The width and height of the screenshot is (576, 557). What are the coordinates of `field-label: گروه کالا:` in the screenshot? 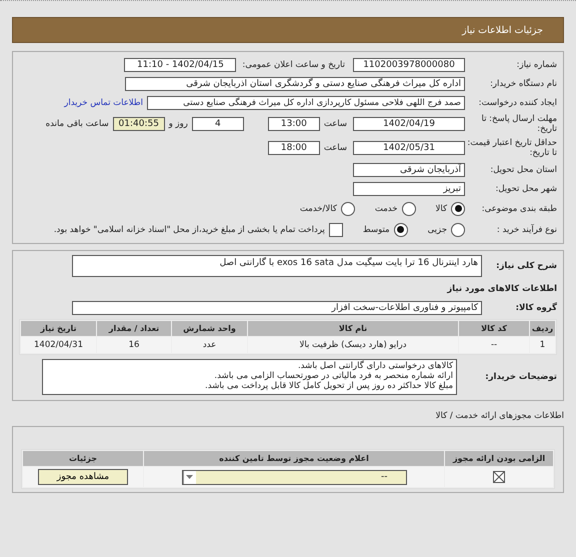 It's located at (535, 308).